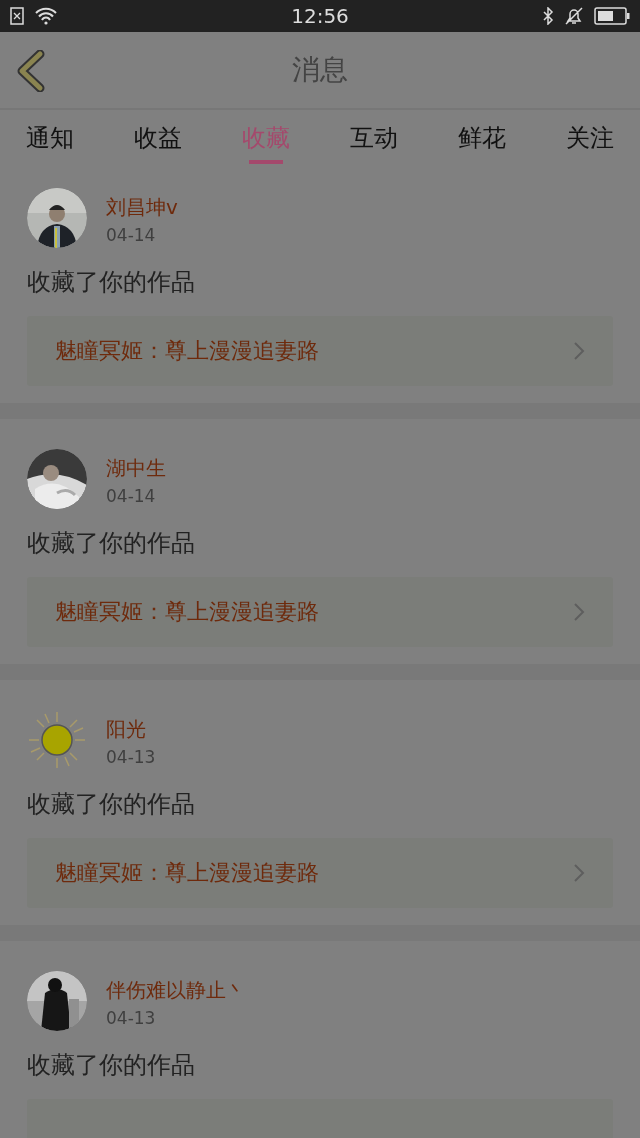  Describe the element at coordinates (46, 16) in the screenshot. I see `wifi-icon` at that location.